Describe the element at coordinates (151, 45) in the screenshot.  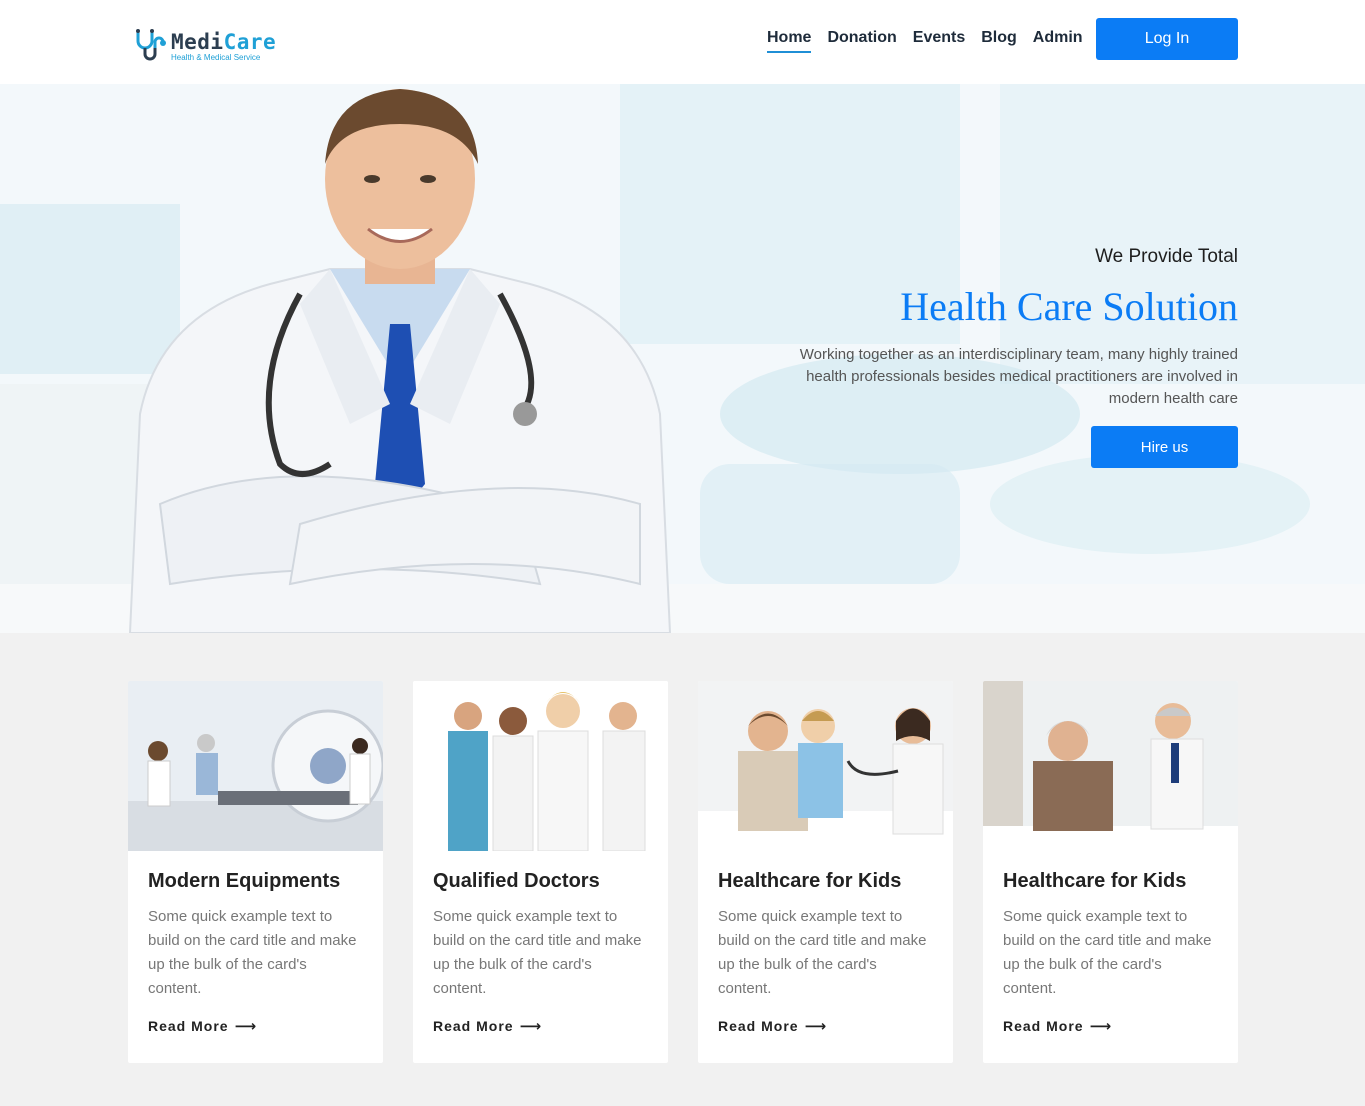
I see `stethoscope-icon` at that location.